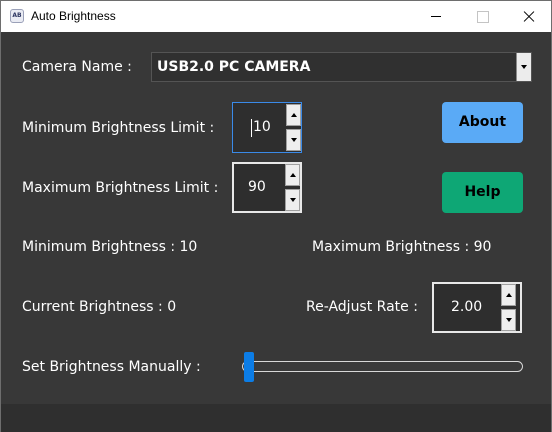  Describe the element at coordinates (292, 175) in the screenshot. I see `max-limit-up-button` at that location.